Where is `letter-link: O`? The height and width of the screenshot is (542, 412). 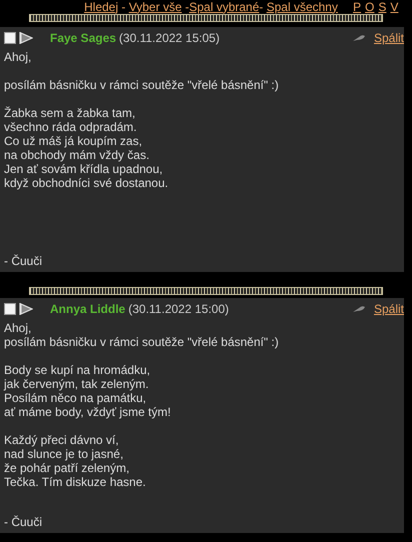 letter-link: O is located at coordinates (369, 7).